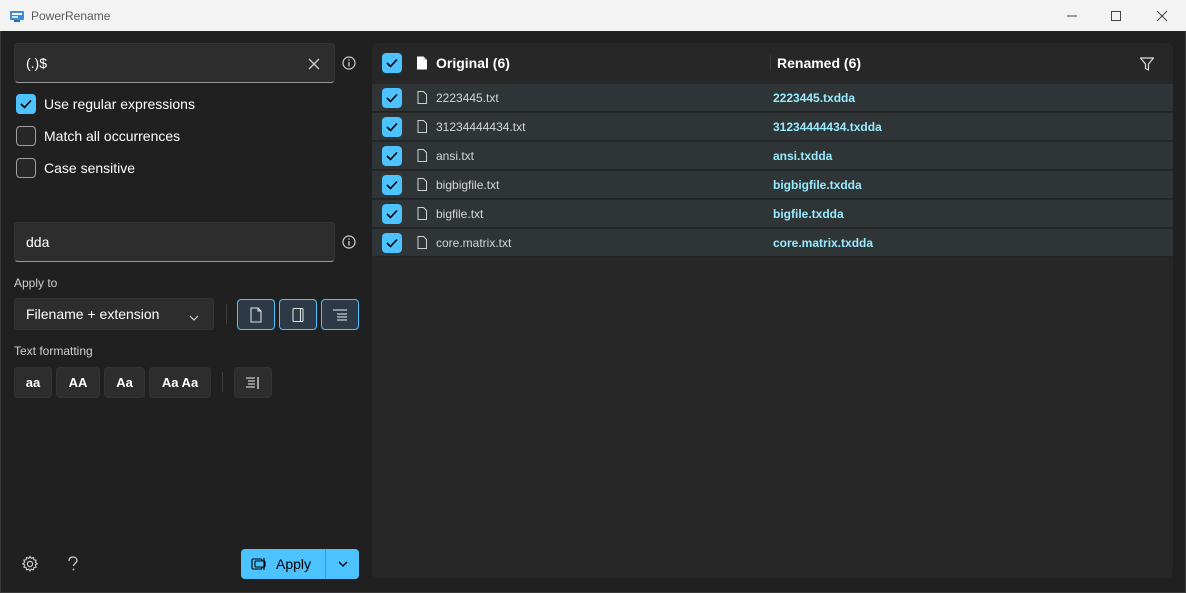 Image resolution: width=1186 pixels, height=593 pixels. Describe the element at coordinates (823, 243) in the screenshot. I see `renamed-filename: core.matrix.txdda` at that location.